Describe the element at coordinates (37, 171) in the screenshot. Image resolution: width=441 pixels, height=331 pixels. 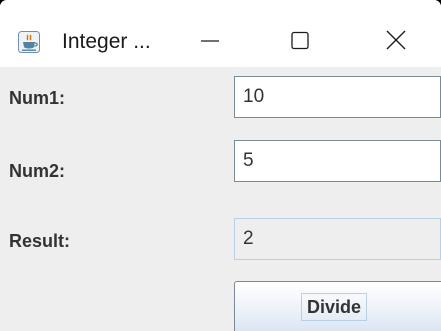
I see `num2-label: Num2:` at that location.